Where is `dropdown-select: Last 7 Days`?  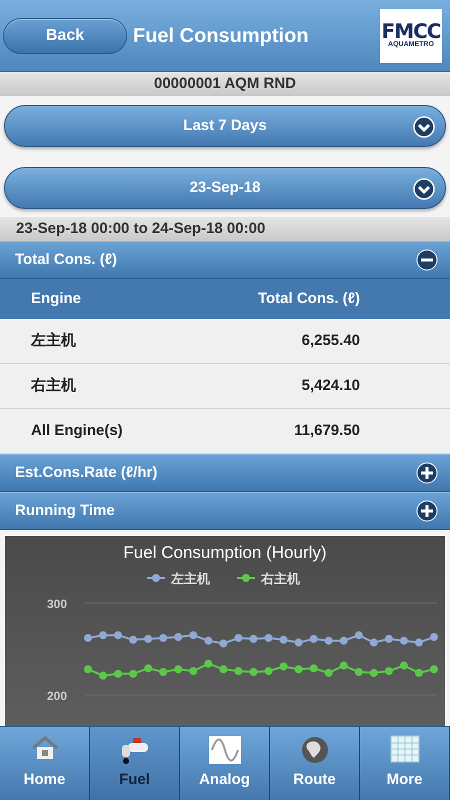 dropdown-select: Last 7 Days is located at coordinates (225, 126).